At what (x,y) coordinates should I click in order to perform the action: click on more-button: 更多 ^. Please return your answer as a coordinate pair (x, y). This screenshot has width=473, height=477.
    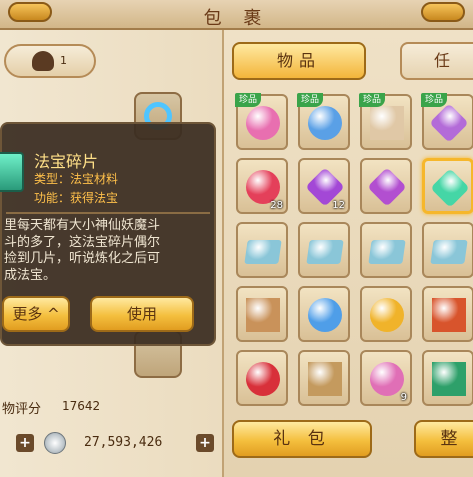
    Looking at the image, I should click on (36, 314).